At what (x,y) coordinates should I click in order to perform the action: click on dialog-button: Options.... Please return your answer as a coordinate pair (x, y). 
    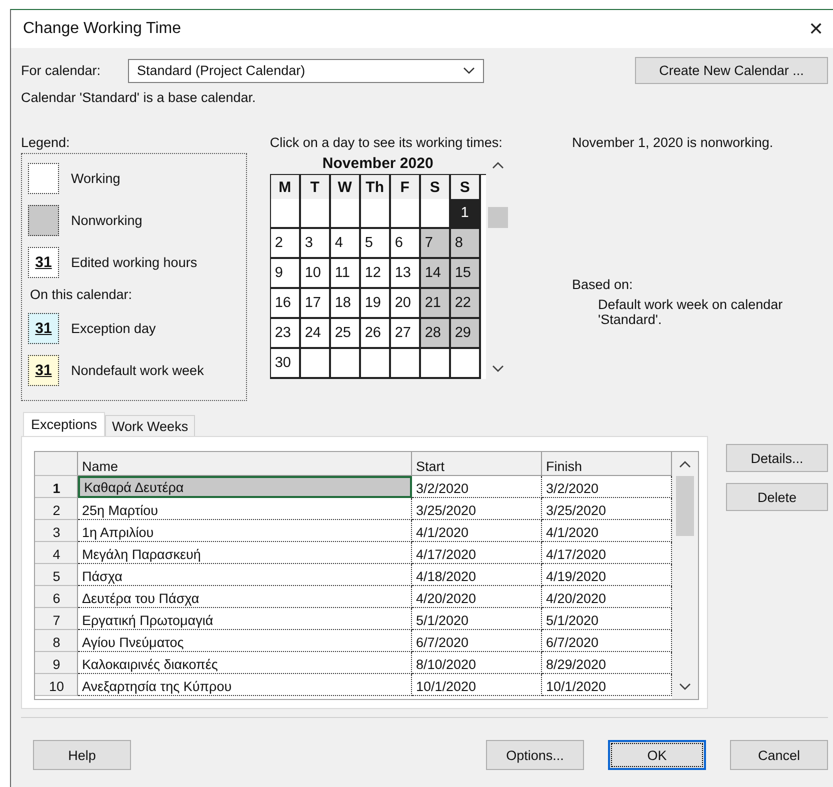
    Looking at the image, I should click on (535, 755).